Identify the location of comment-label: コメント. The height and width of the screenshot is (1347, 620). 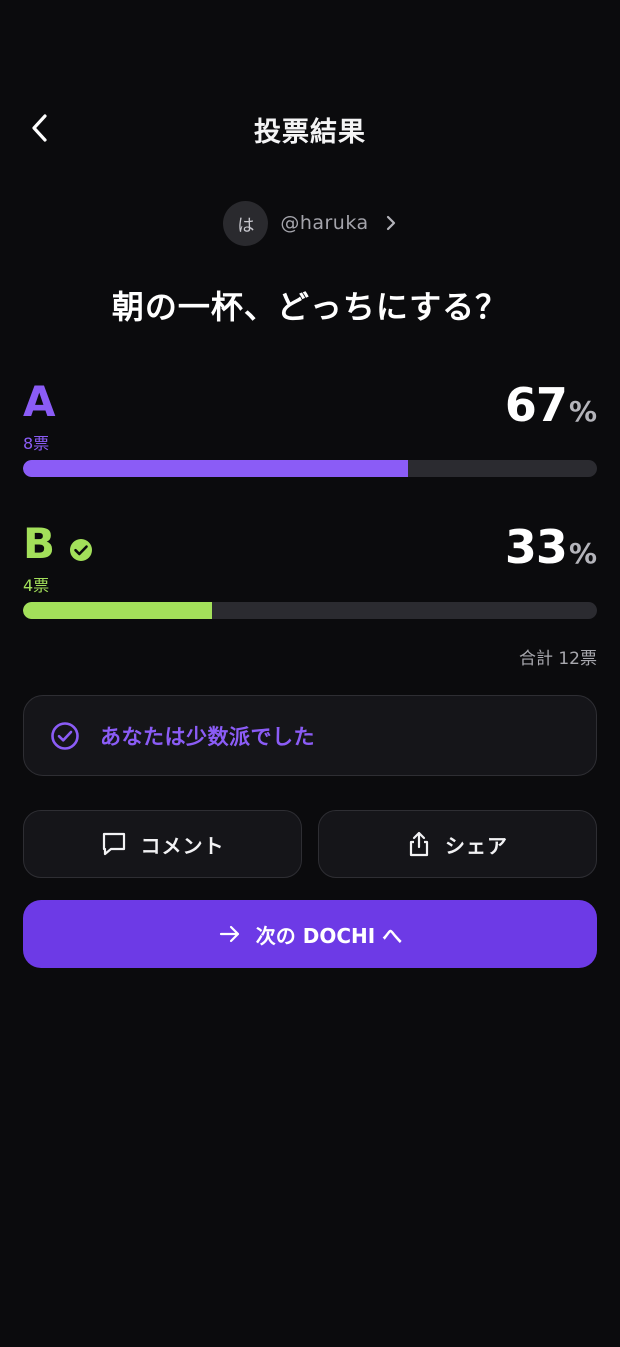
(182, 845).